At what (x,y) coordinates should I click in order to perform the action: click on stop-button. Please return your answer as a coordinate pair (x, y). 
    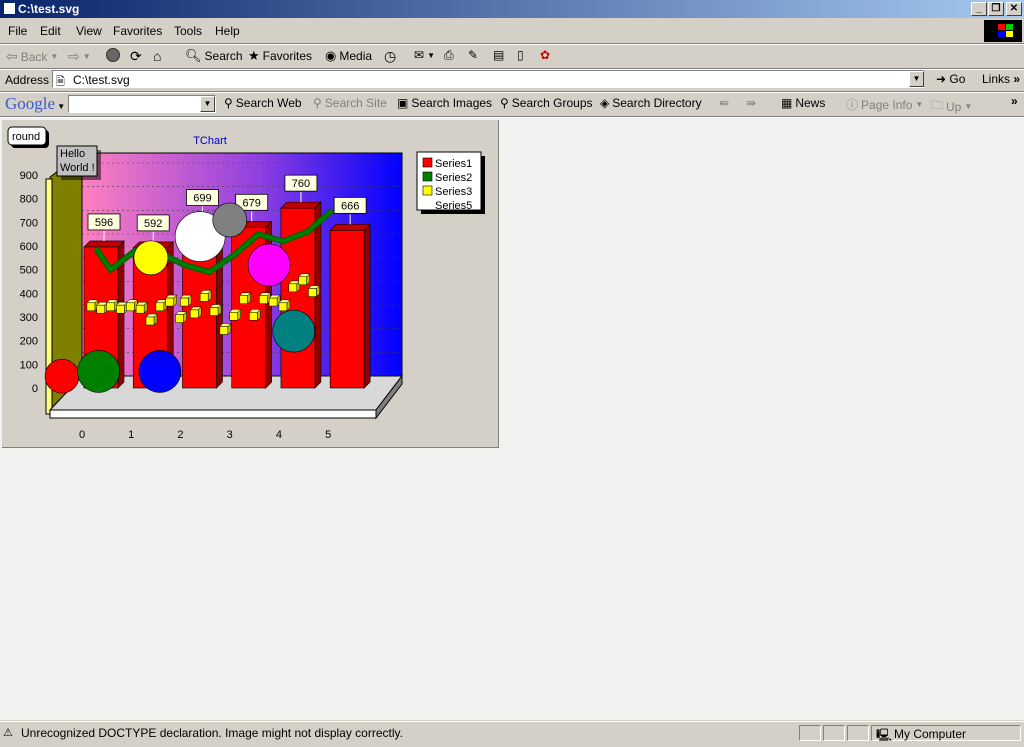
    Looking at the image, I should click on (113, 55).